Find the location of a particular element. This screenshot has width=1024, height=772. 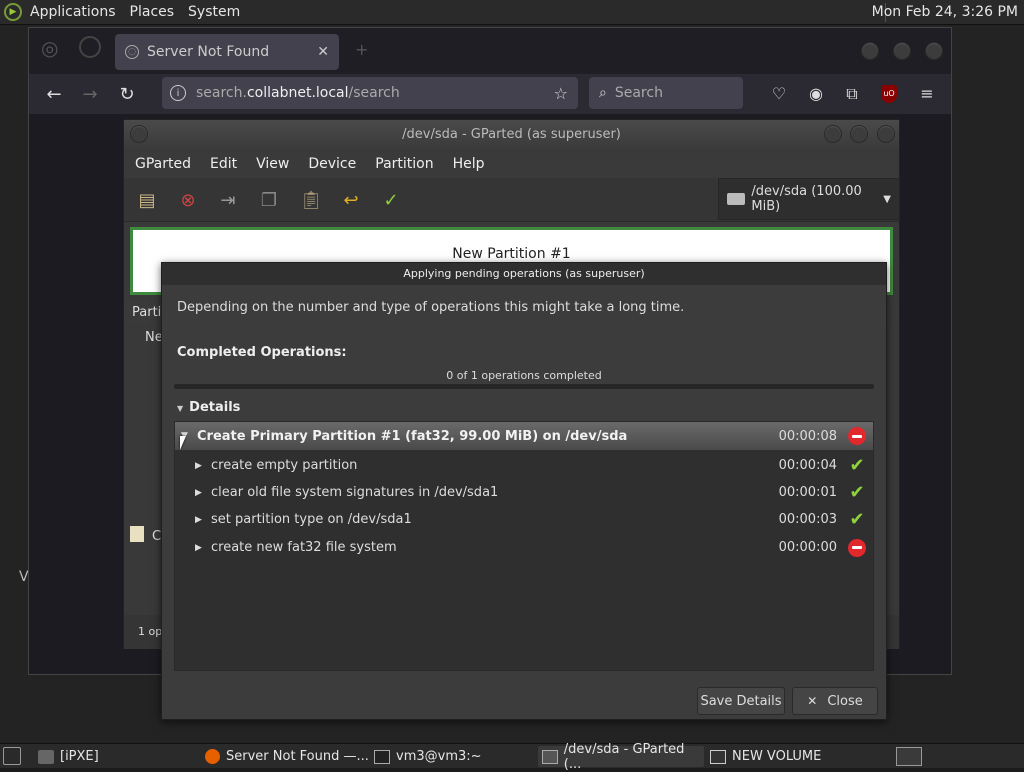

account-icon: ◉ is located at coordinates (816, 93).